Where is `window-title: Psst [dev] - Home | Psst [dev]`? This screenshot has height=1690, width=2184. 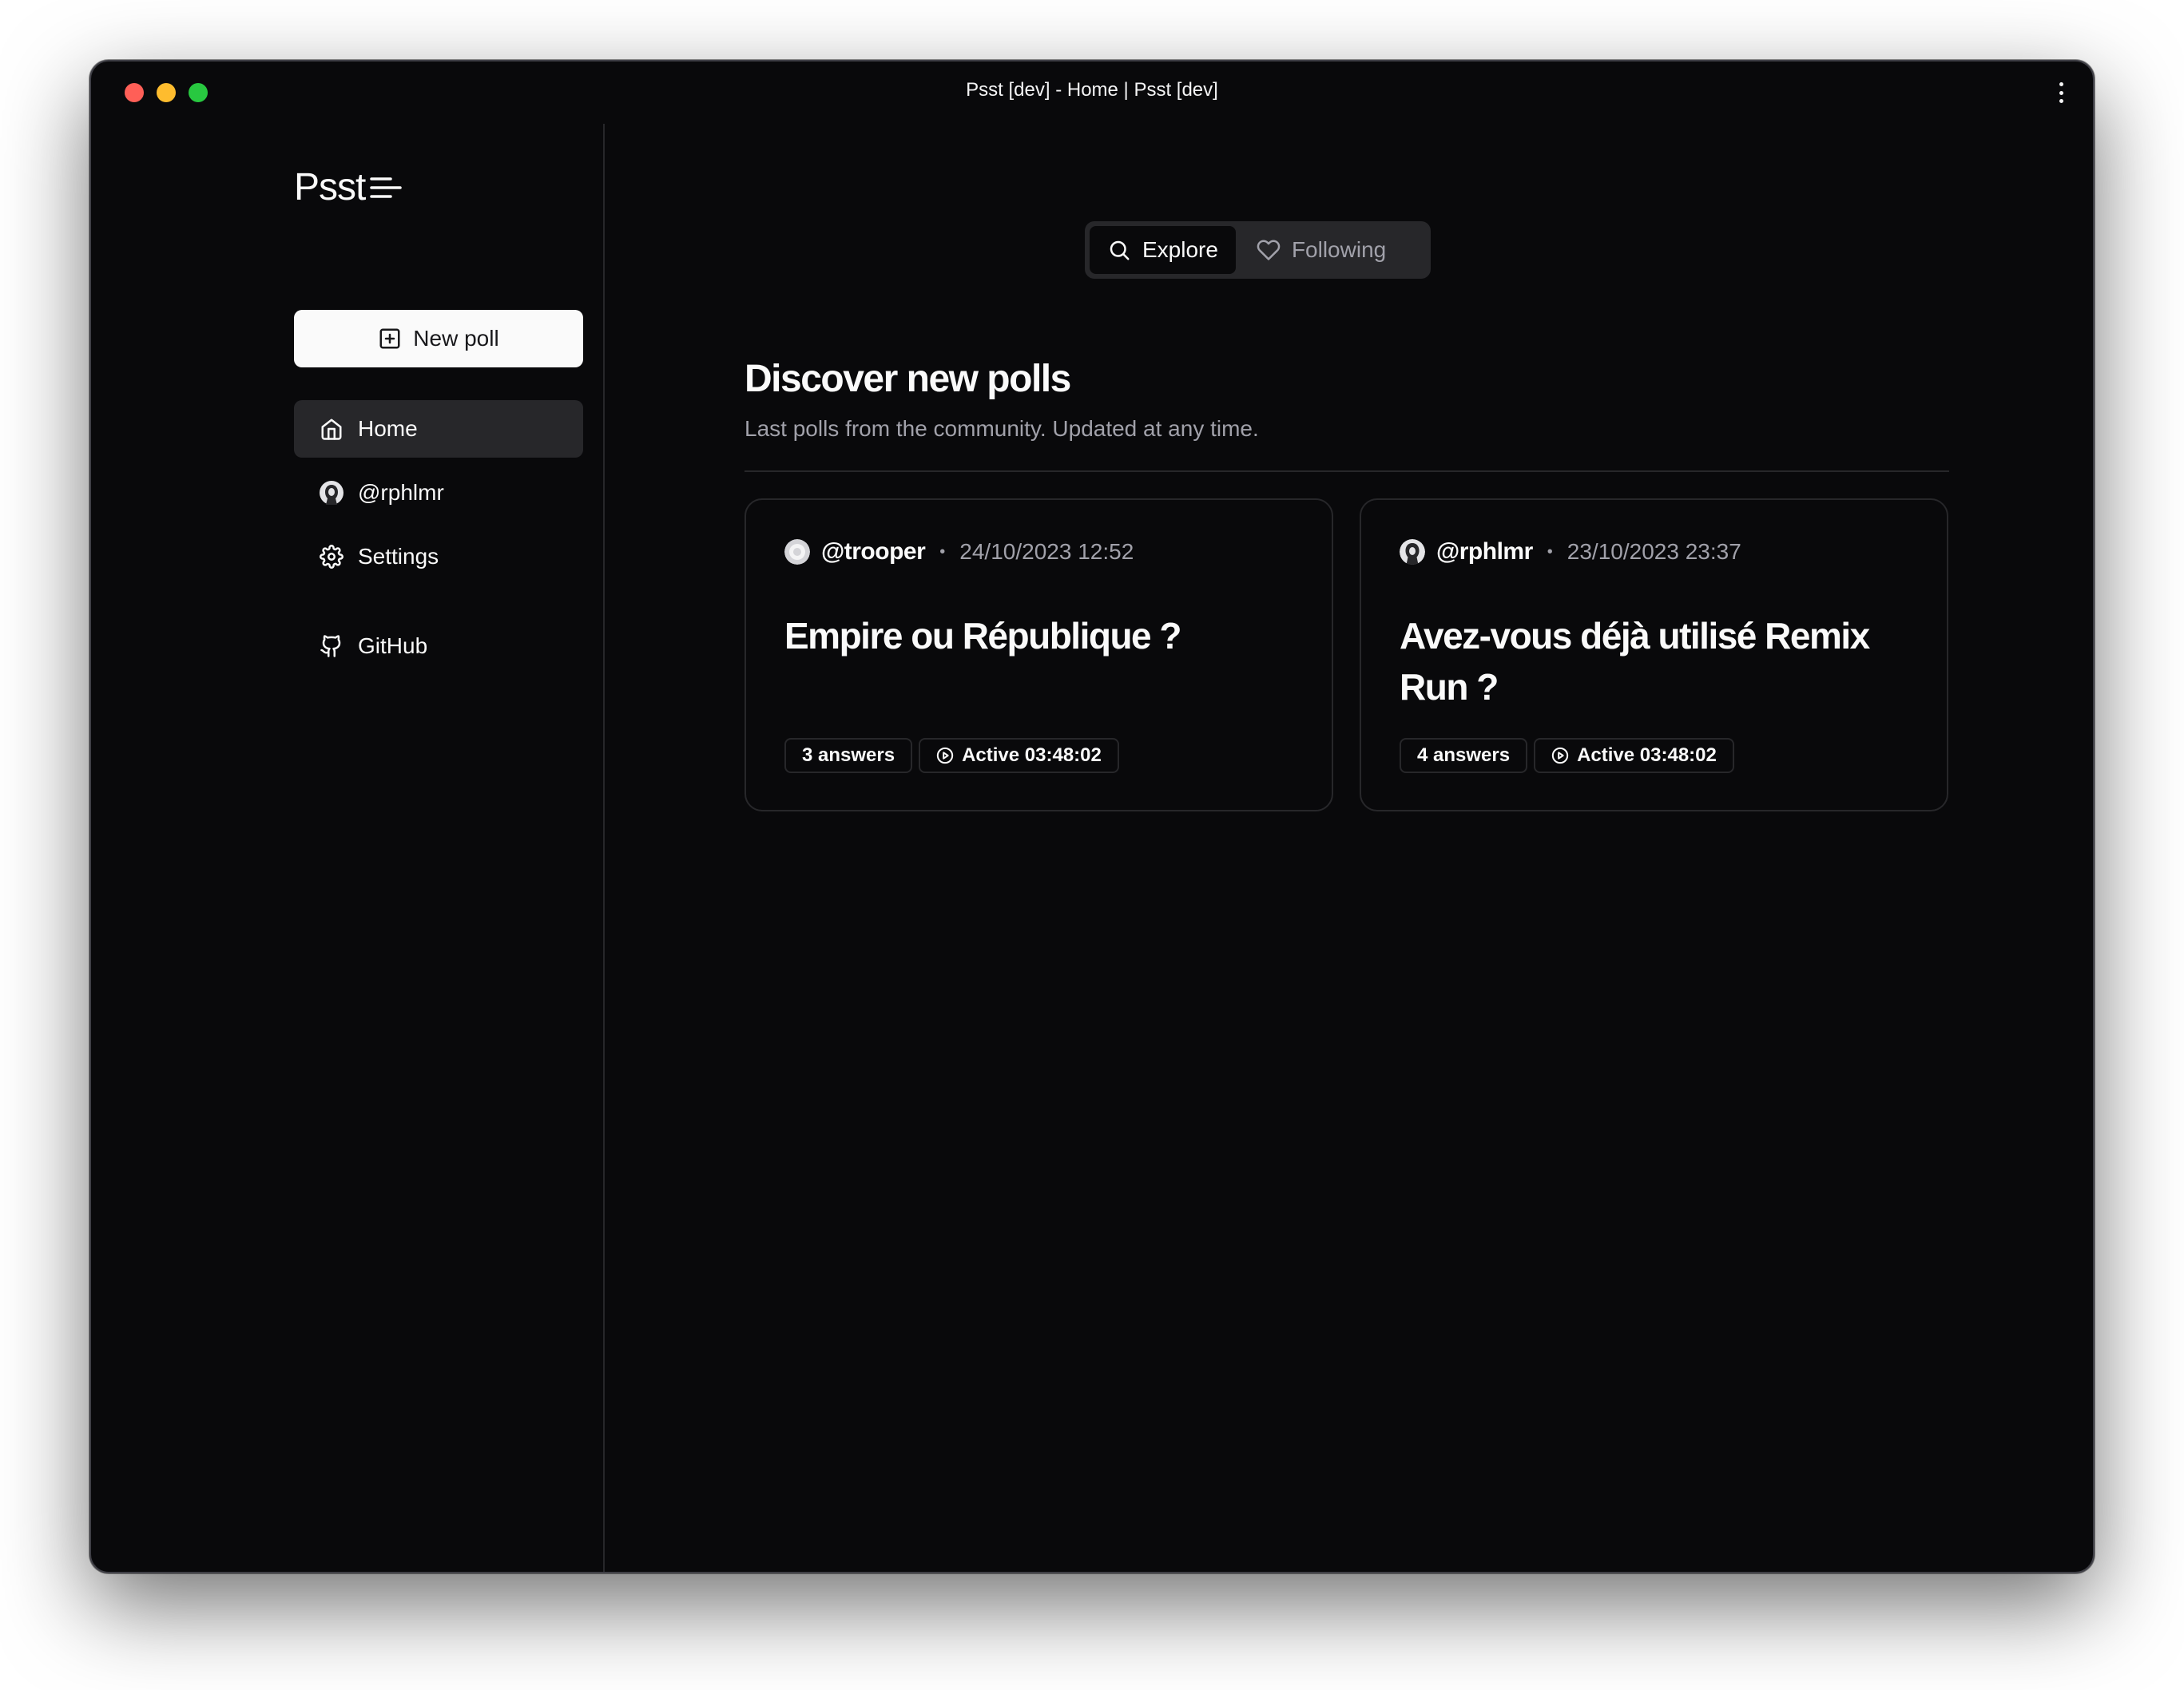 window-title: Psst [dev] - Home | Psst [dev] is located at coordinates (1092, 90).